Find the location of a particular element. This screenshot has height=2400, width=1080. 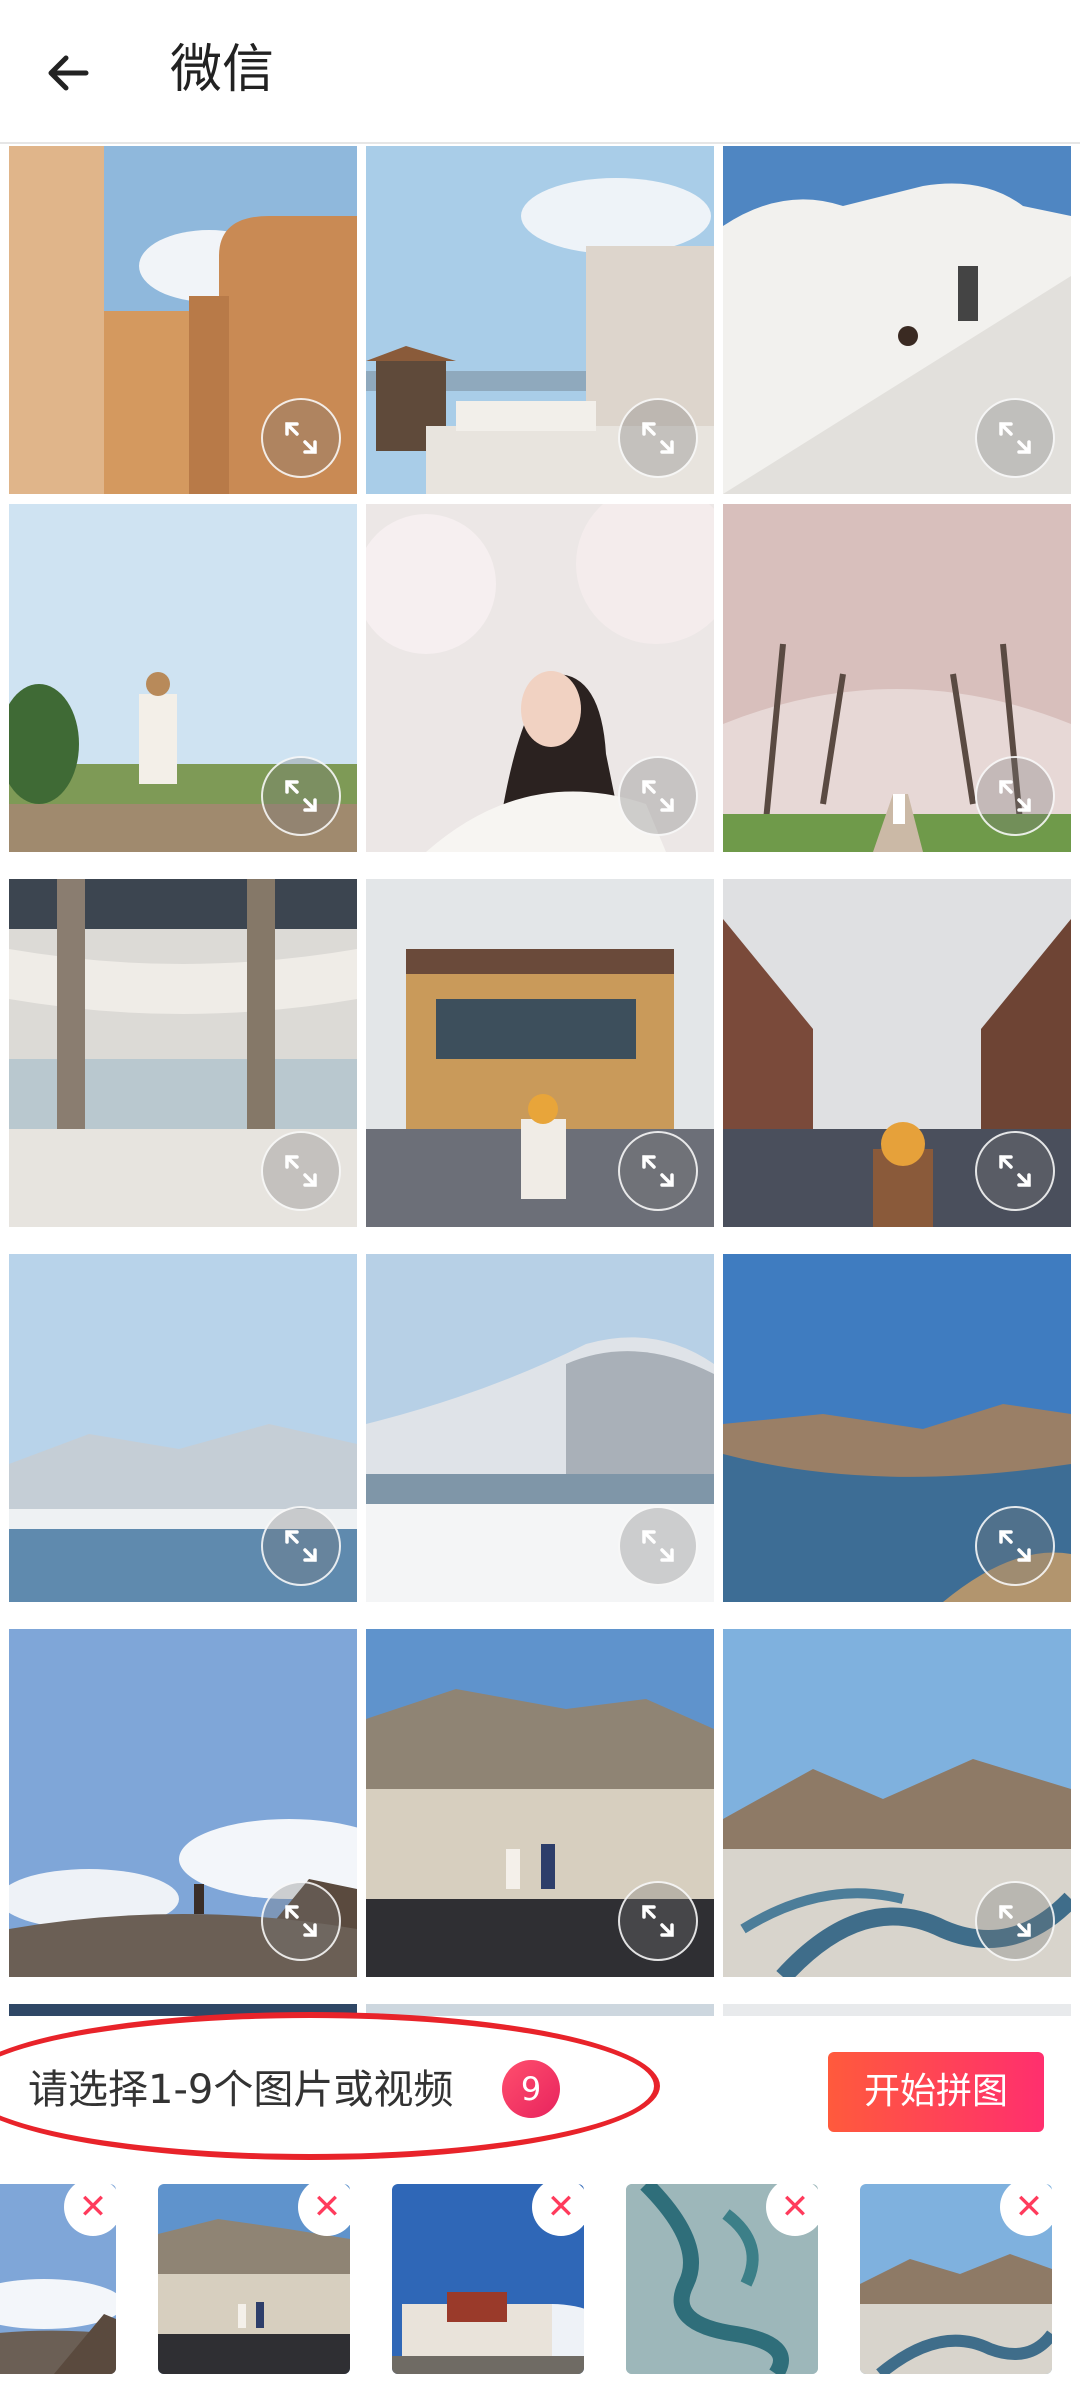

photo-couple-riverbank is located at coordinates (540, 1803).